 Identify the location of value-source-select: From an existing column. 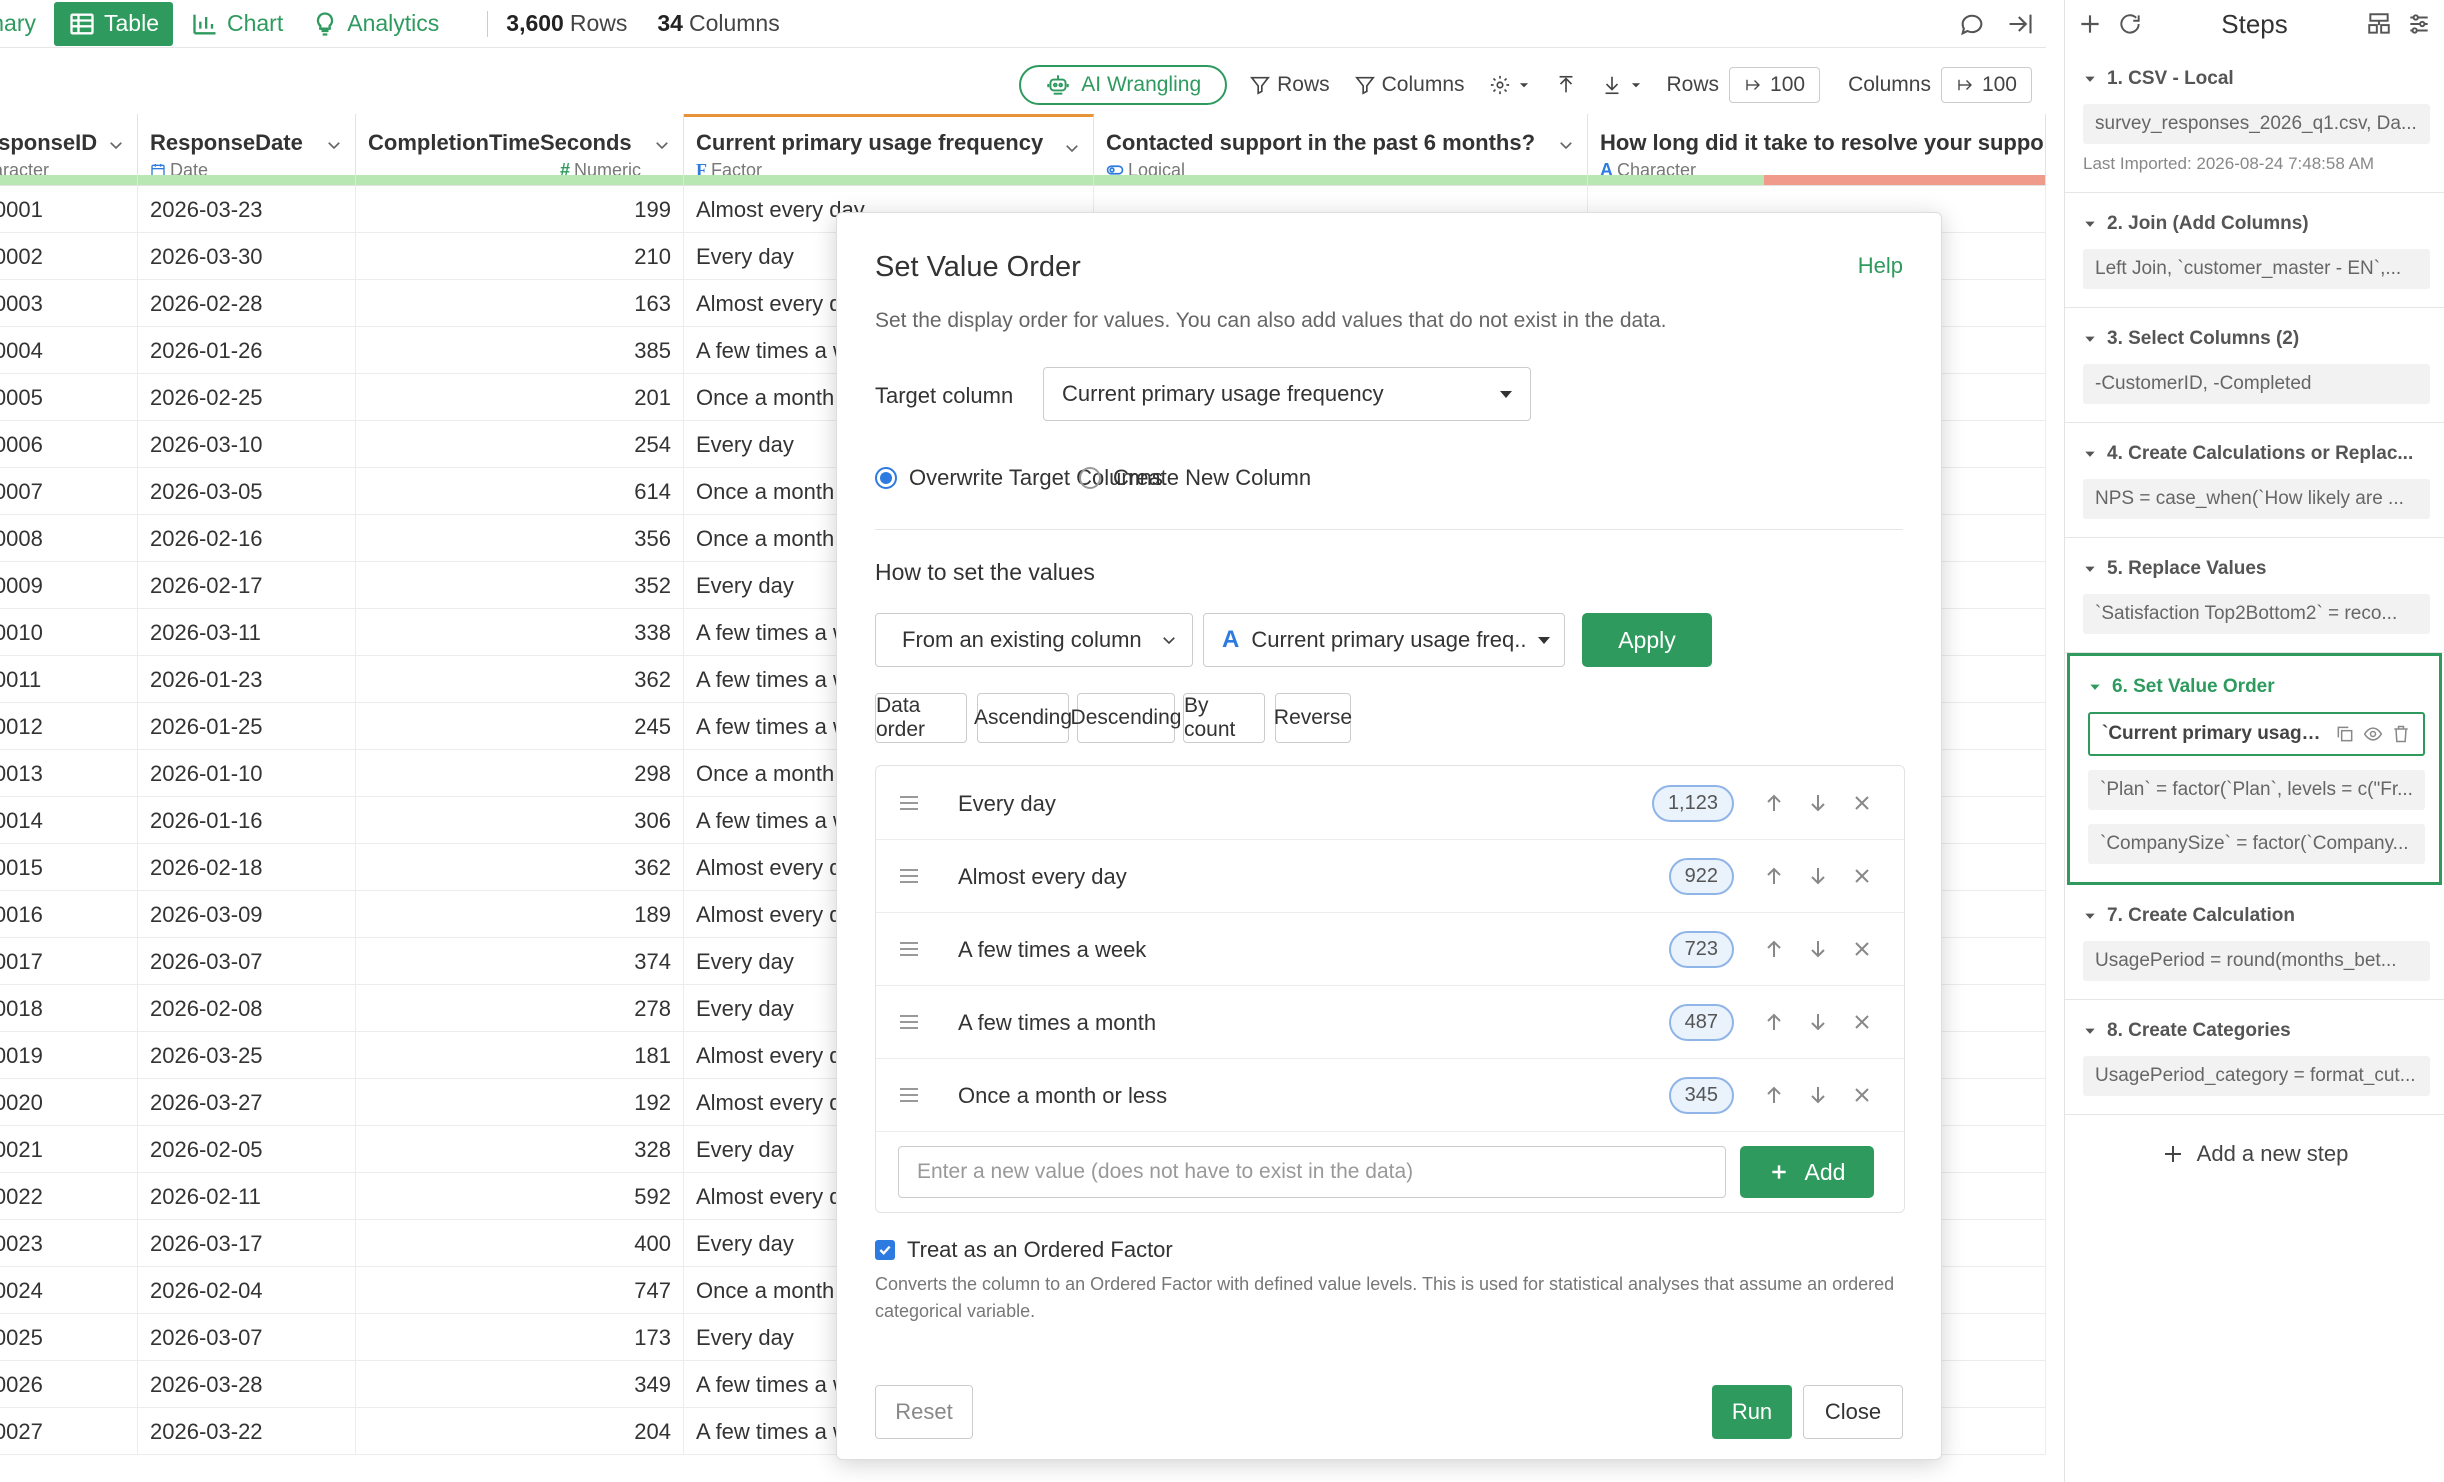
(1034, 640).